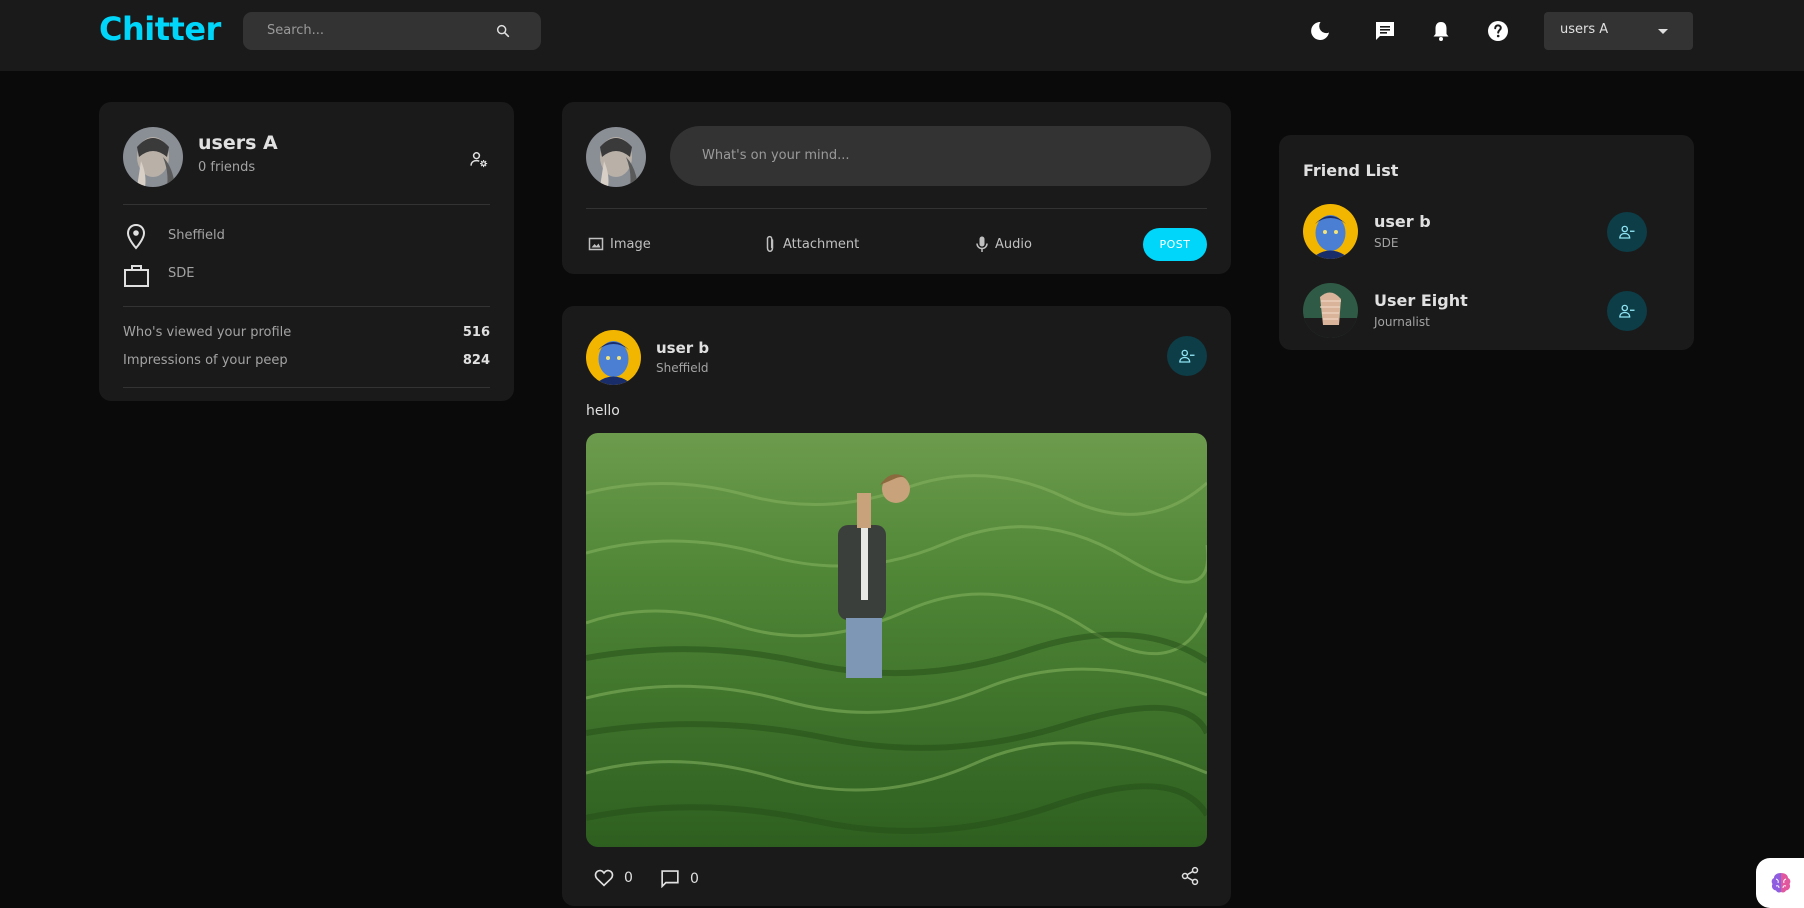 The image size is (1804, 908). I want to click on search-icon, so click(503, 31).